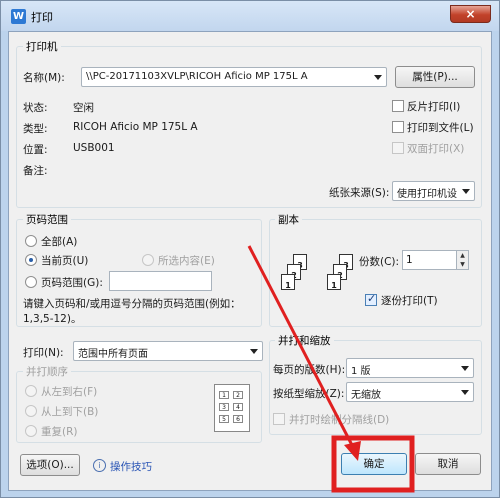 The image size is (500, 498). Describe the element at coordinates (301, 347) in the screenshot. I see `annotation-arrow-line` at that location.